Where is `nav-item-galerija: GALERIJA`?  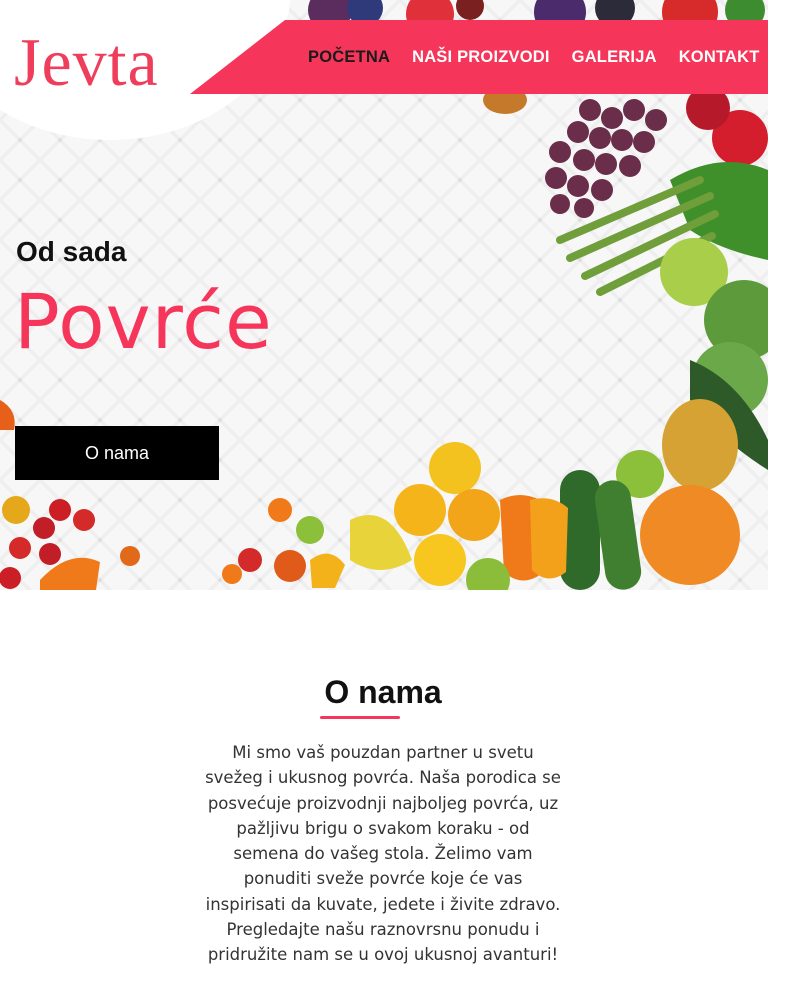 nav-item-galerija: GALERIJA is located at coordinates (614, 57).